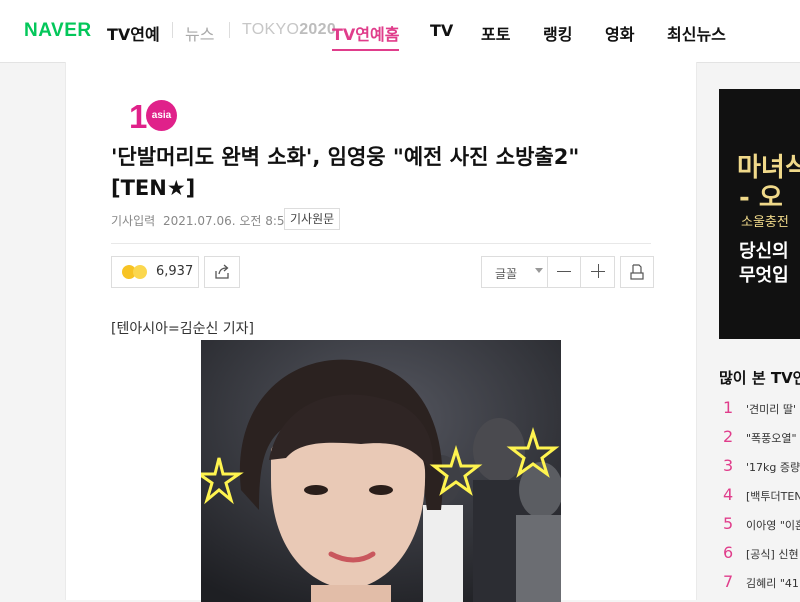 The width and height of the screenshot is (800, 602). I want to click on ranking-item: 2 "폭풍오열", so click(759, 438).